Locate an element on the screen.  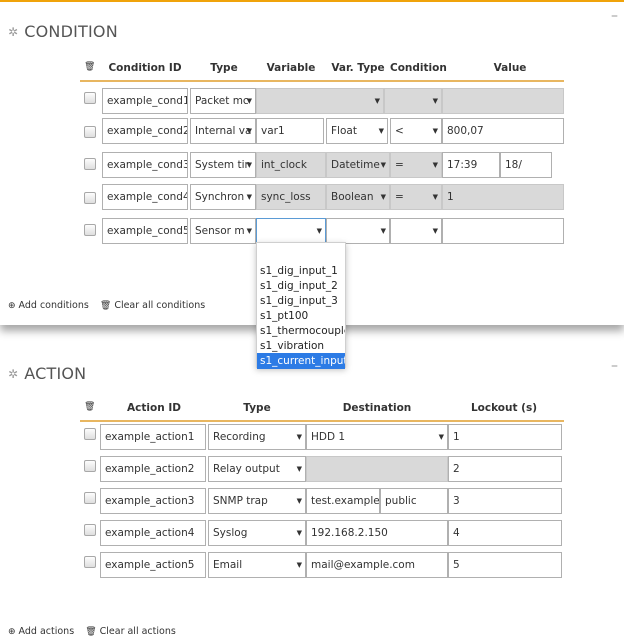
type-select: Packet mc ▼ is located at coordinates (223, 101).